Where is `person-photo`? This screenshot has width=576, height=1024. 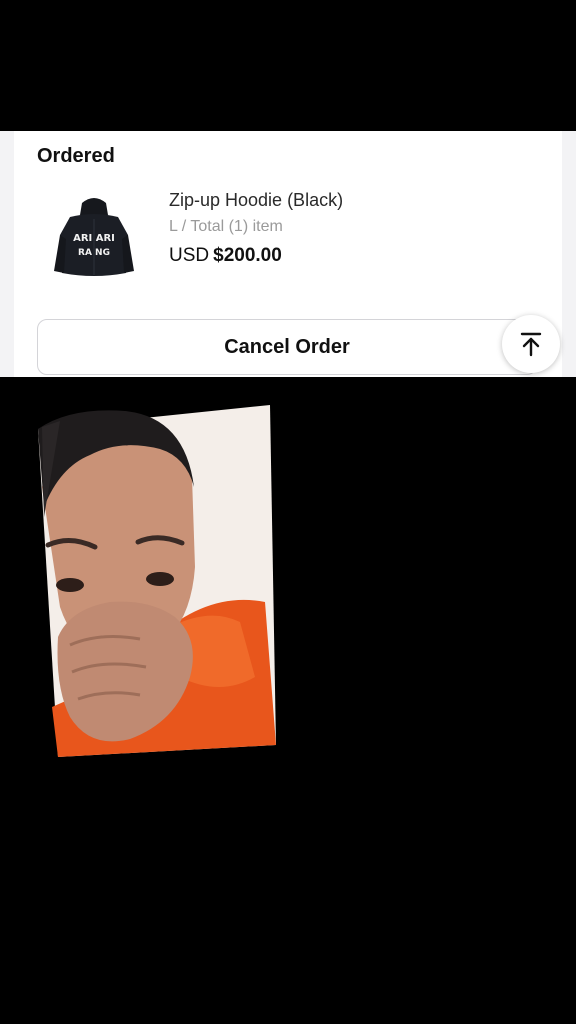
person-photo is located at coordinates (157, 581).